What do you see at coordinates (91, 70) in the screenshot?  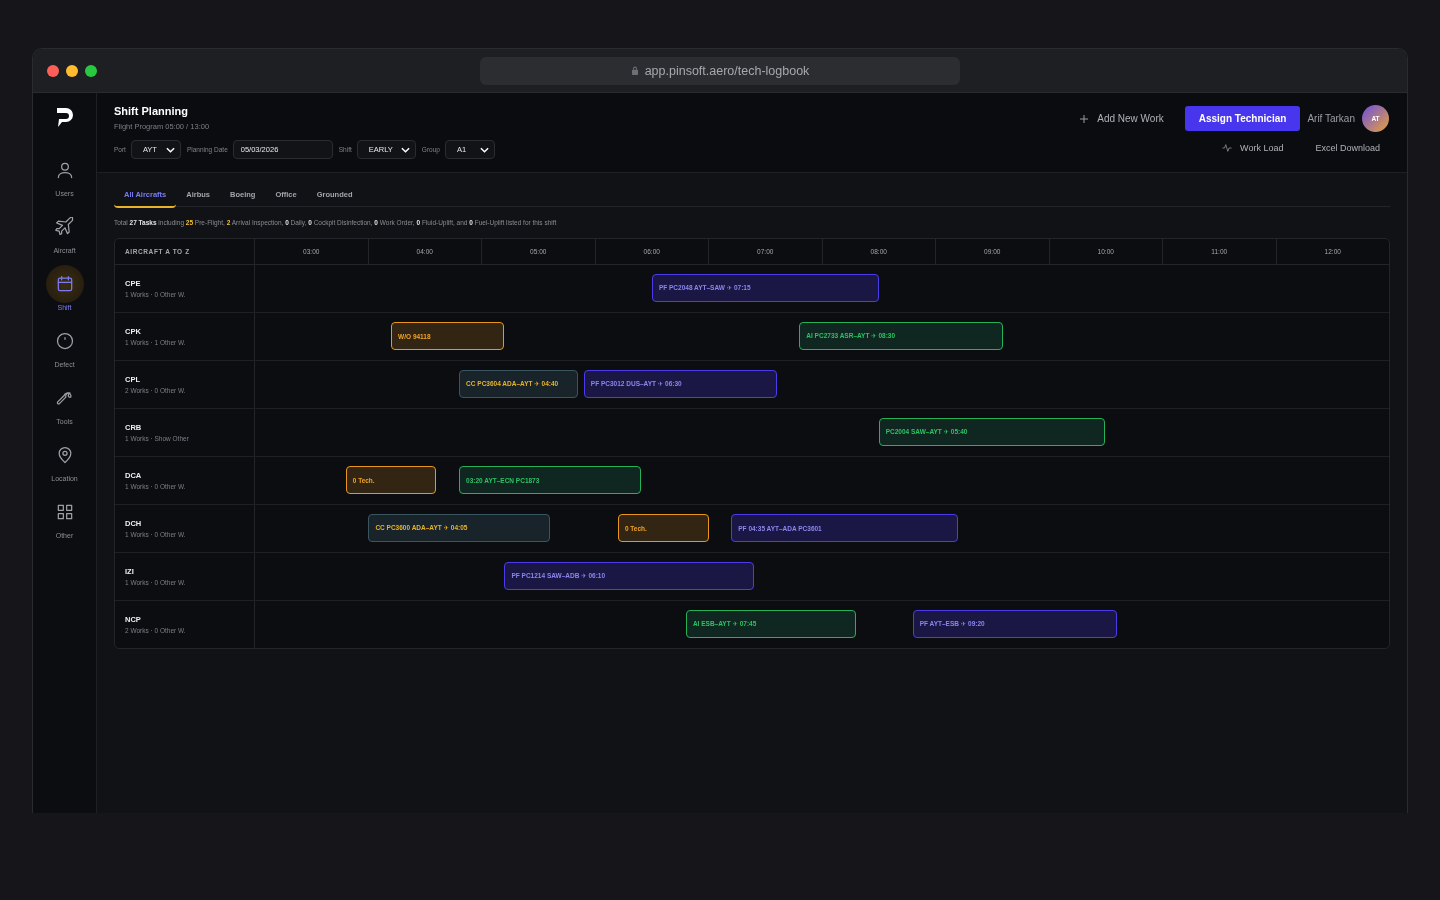 I see `maximize-dot` at bounding box center [91, 70].